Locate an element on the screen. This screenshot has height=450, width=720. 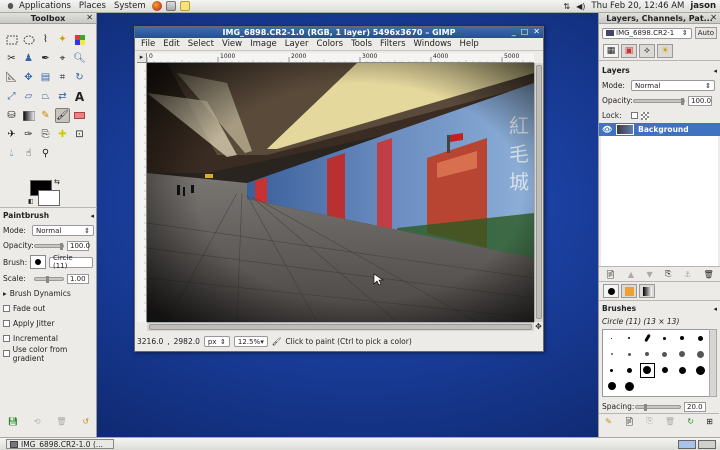
tab-undo: ☀ is located at coordinates (665, 51).